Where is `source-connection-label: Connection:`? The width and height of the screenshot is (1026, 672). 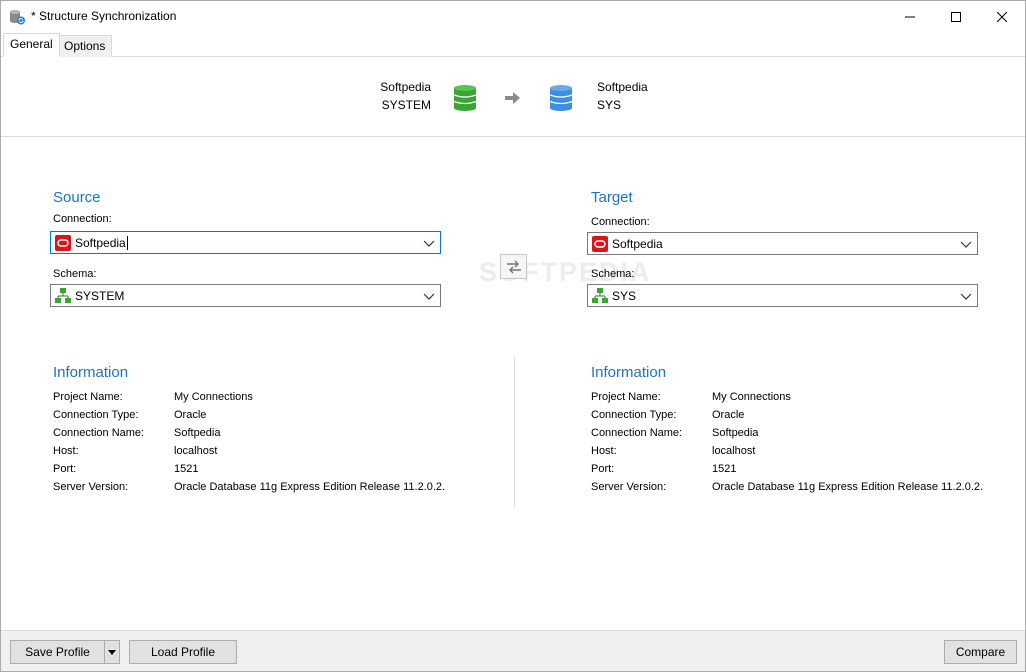
source-connection-label: Connection: is located at coordinates (82, 219).